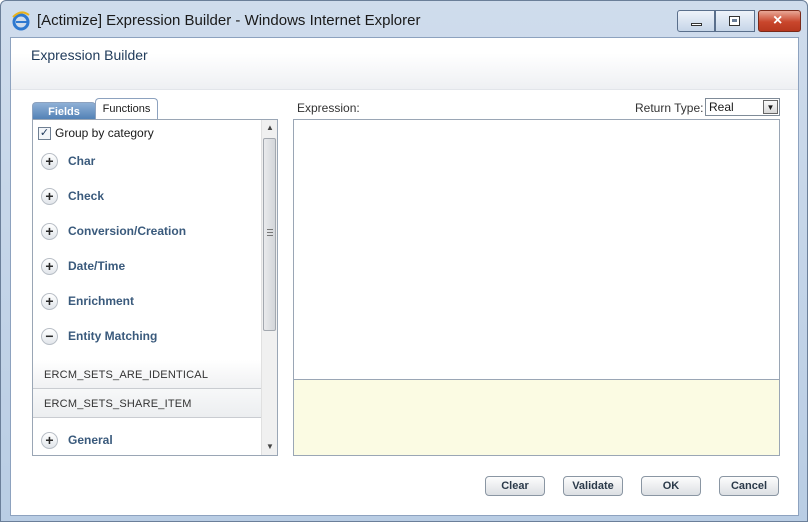 The width and height of the screenshot is (808, 522). What do you see at coordinates (404, 64) in the screenshot?
I see `header-band: Expression Builder` at bounding box center [404, 64].